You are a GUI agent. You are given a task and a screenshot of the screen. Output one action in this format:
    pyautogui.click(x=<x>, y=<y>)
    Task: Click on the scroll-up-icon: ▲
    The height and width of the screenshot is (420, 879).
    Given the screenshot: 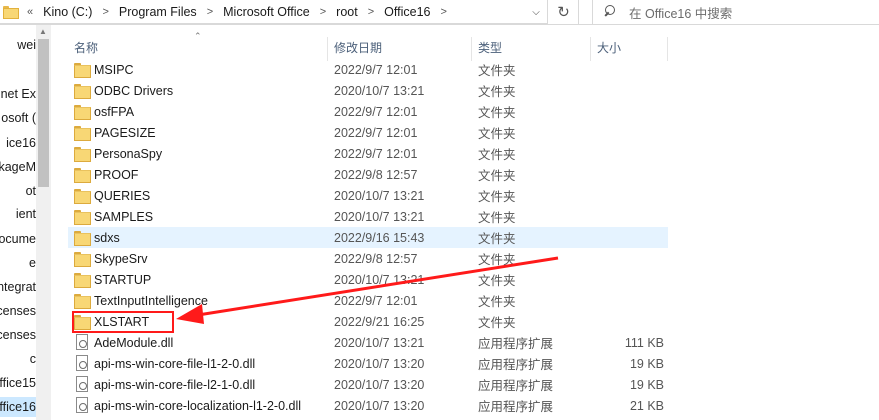 What is the action you would take?
    pyautogui.click(x=43, y=31)
    